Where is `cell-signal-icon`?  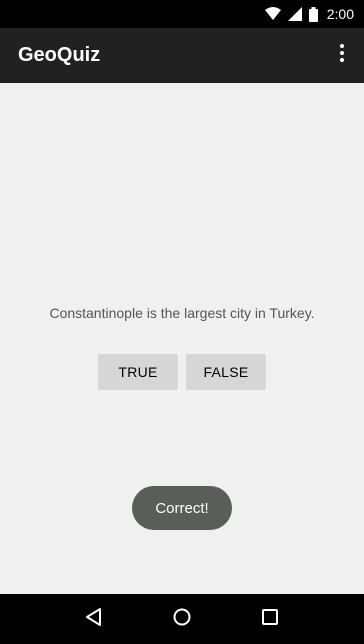
cell-signal-icon is located at coordinates (294, 14).